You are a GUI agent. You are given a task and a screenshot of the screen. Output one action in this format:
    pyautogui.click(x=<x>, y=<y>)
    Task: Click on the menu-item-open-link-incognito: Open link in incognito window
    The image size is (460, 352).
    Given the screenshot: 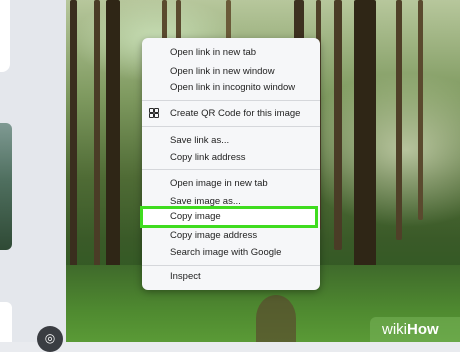 What is the action you would take?
    pyautogui.click(x=231, y=87)
    